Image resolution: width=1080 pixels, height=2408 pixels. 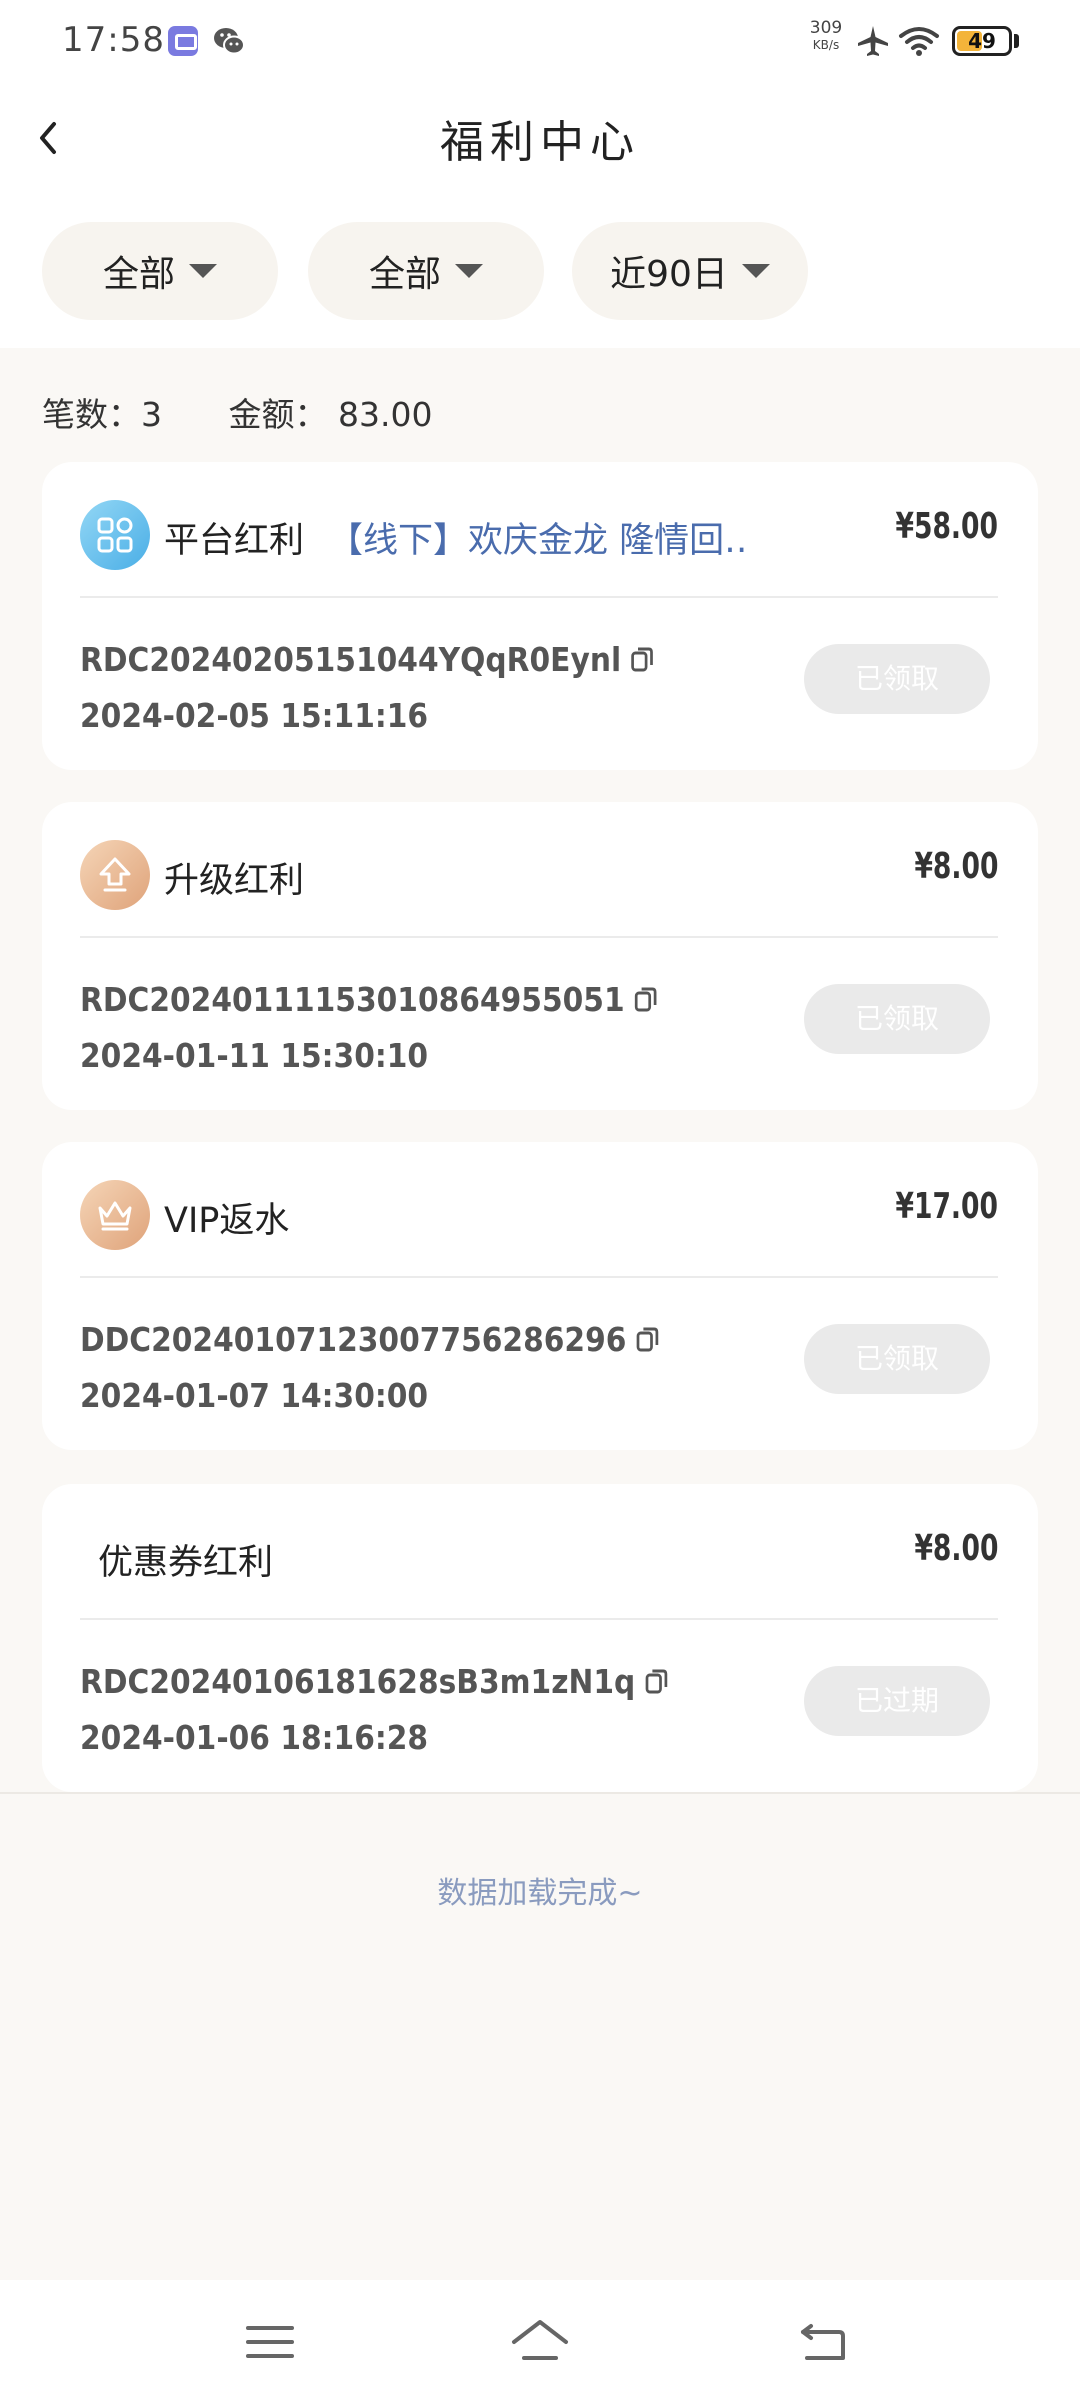 What do you see at coordinates (540, 42) in the screenshot?
I see `status-bar: 17:58 309 KB/s 49` at bounding box center [540, 42].